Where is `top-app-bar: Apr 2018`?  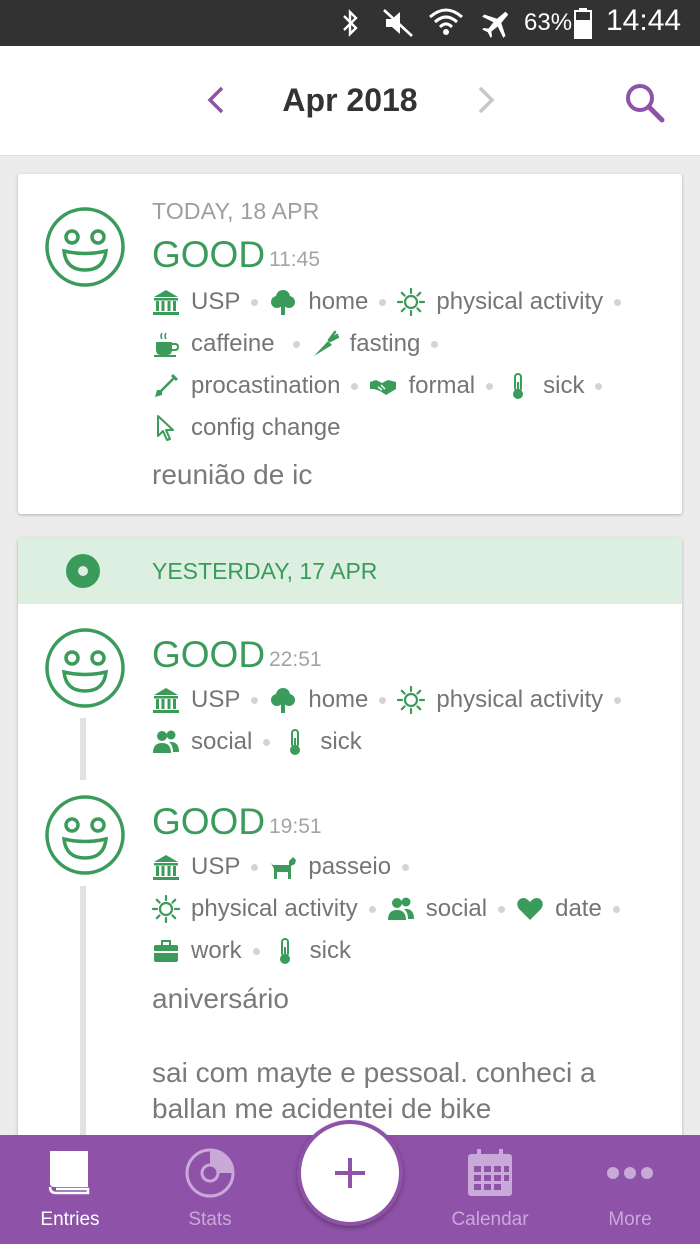 top-app-bar: Apr 2018 is located at coordinates (350, 101).